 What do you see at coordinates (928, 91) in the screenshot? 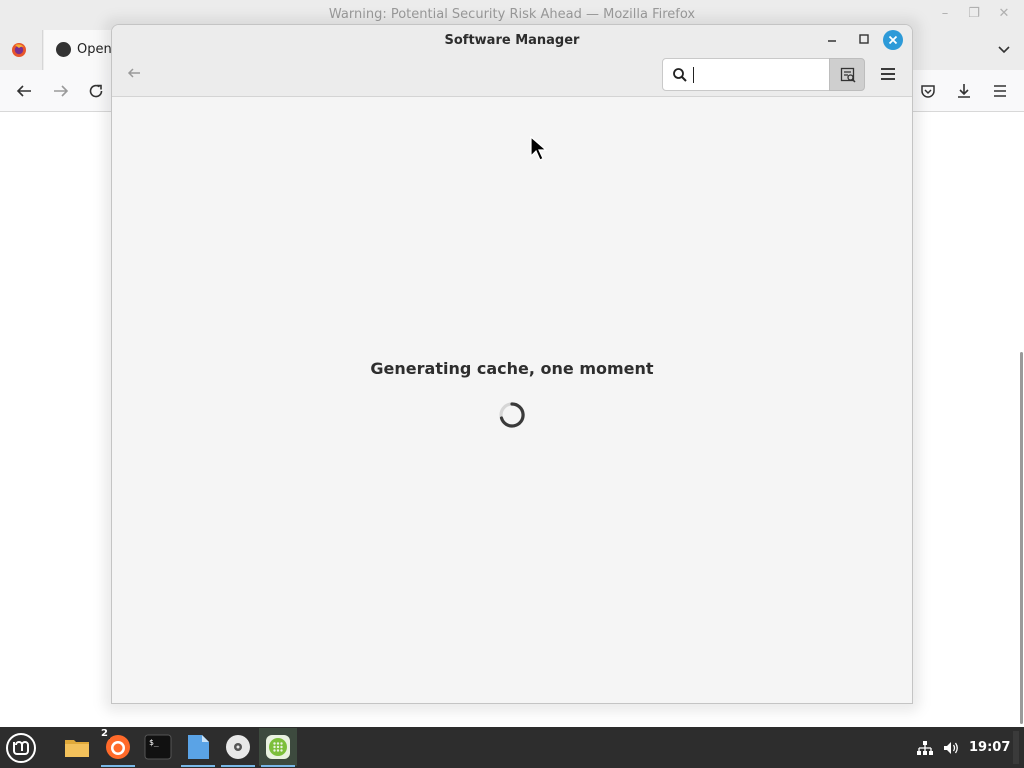
I see `pocket-icon` at bounding box center [928, 91].